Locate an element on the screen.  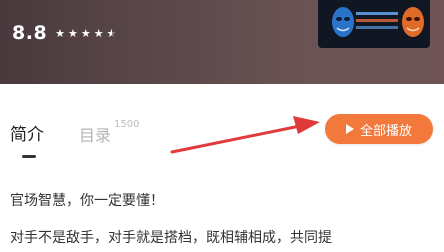
description-line-1: 官场智慧，你一定要懂！ is located at coordinates (87, 201).